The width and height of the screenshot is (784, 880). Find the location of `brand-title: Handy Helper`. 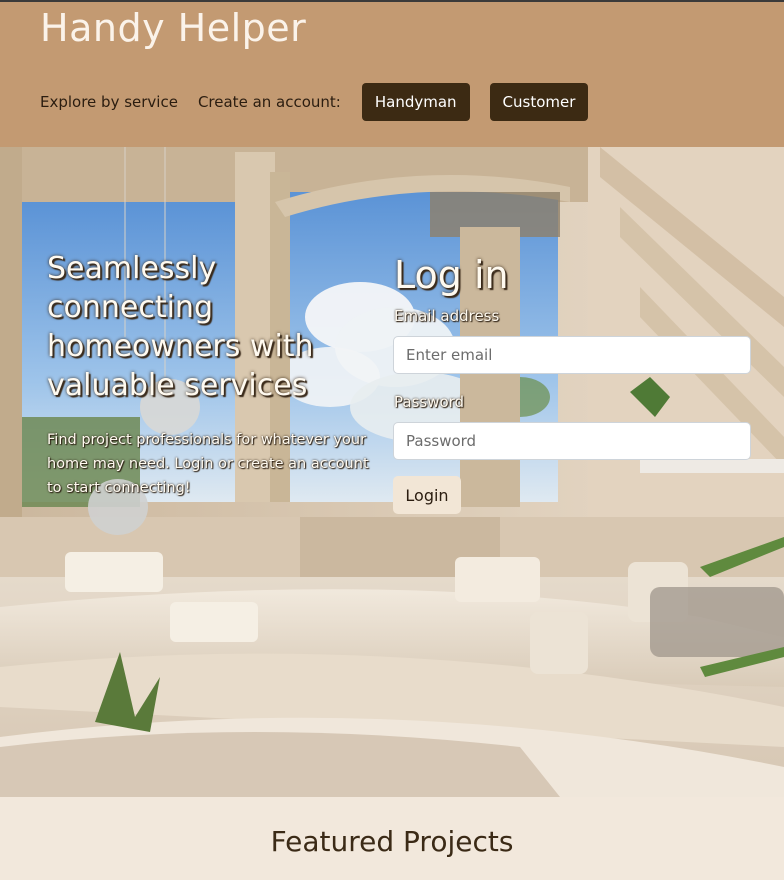

brand-title: Handy Helper is located at coordinates (173, 28).